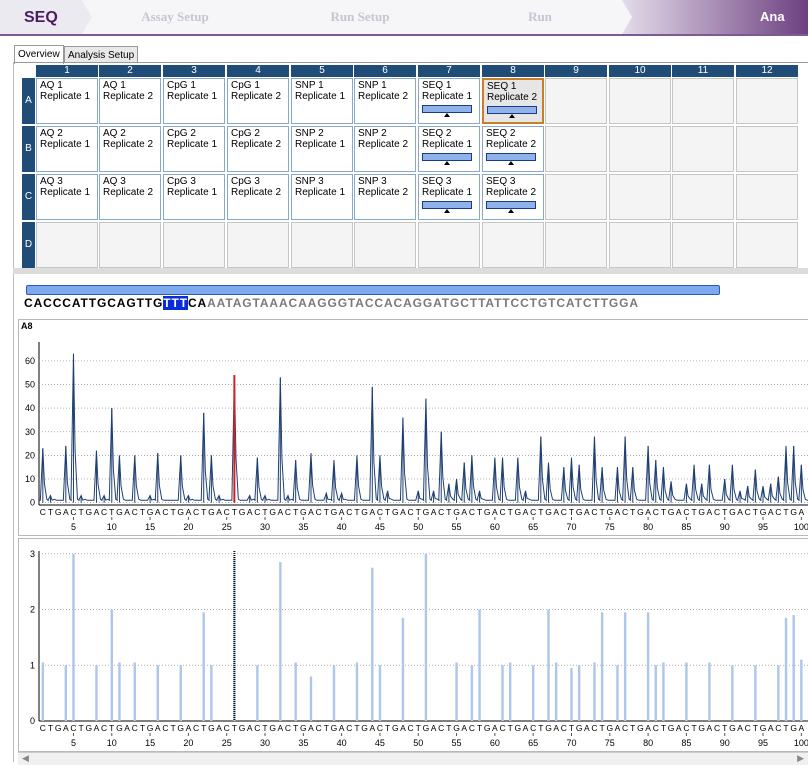  What do you see at coordinates (576, 101) in the screenshot?
I see `well-A9` at bounding box center [576, 101].